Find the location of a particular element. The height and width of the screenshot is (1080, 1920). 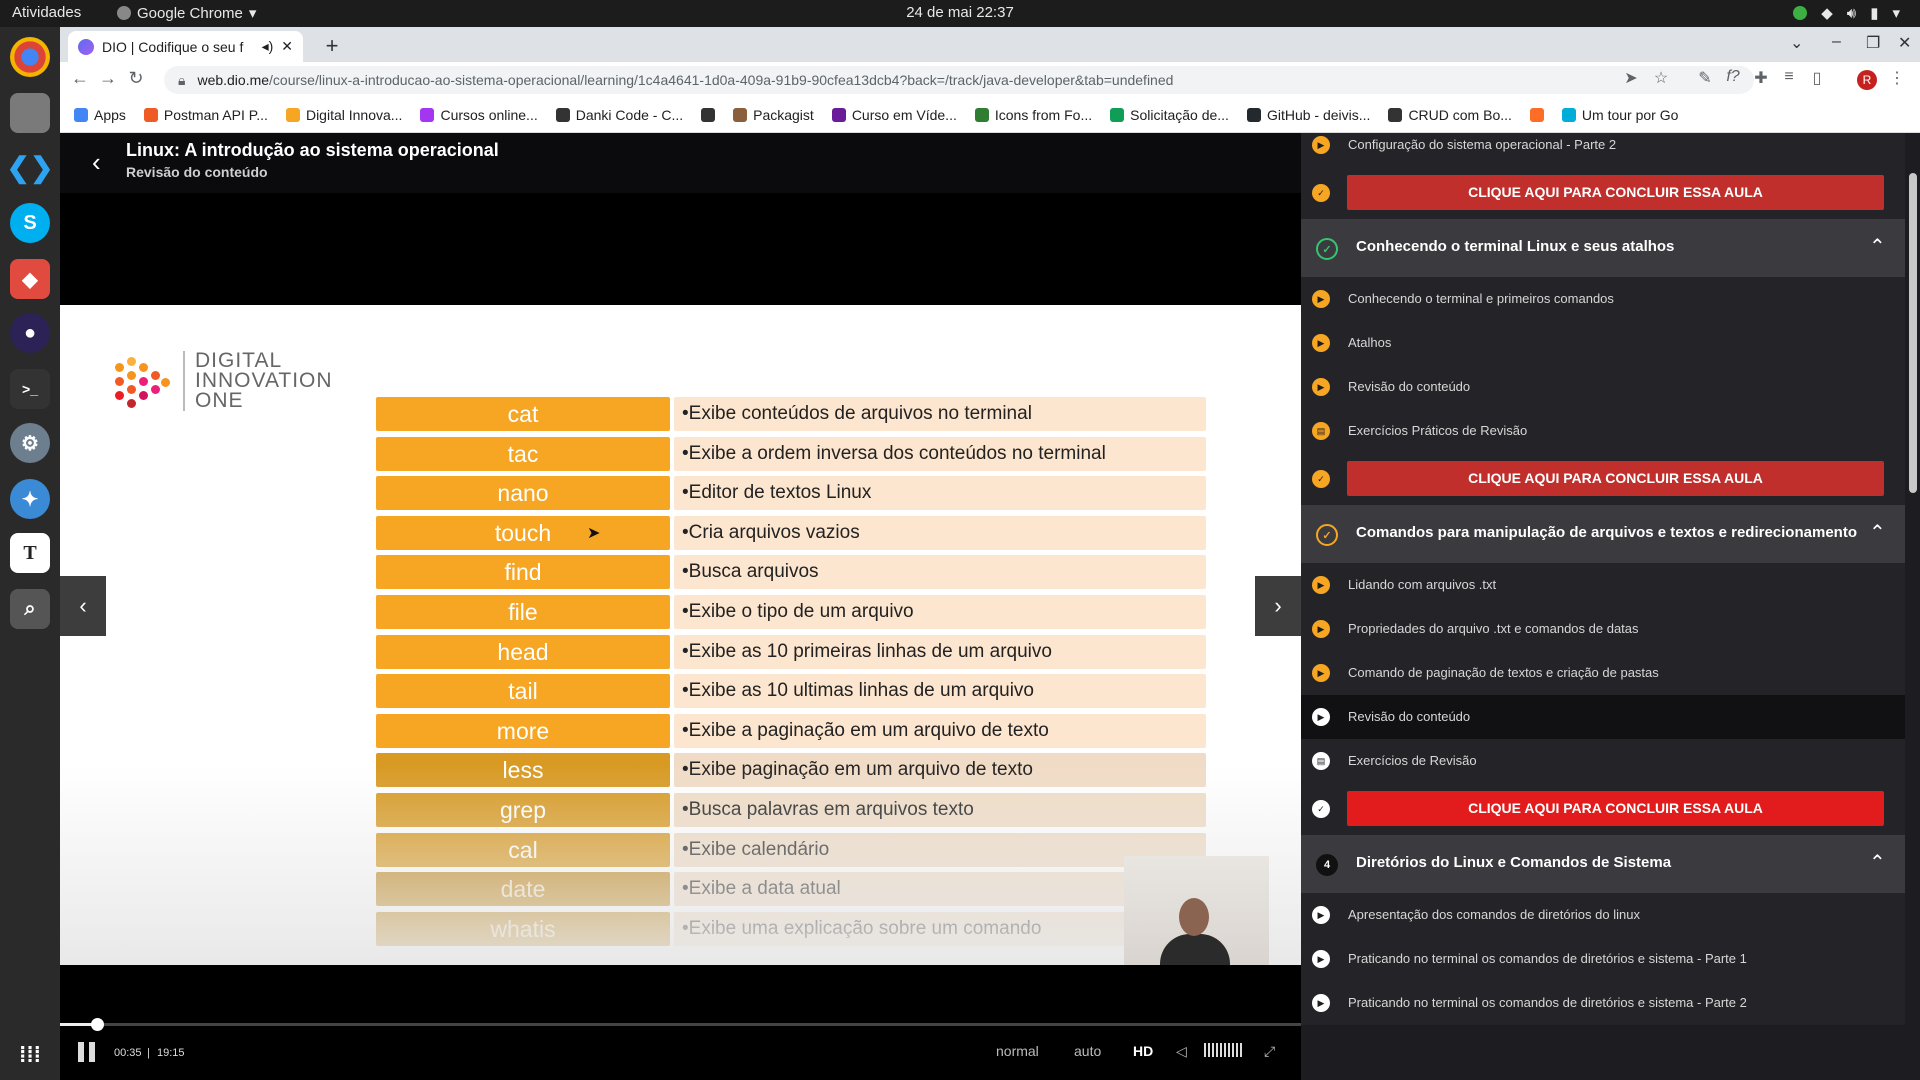

maximize-button: ❐ is located at coordinates (1873, 43).